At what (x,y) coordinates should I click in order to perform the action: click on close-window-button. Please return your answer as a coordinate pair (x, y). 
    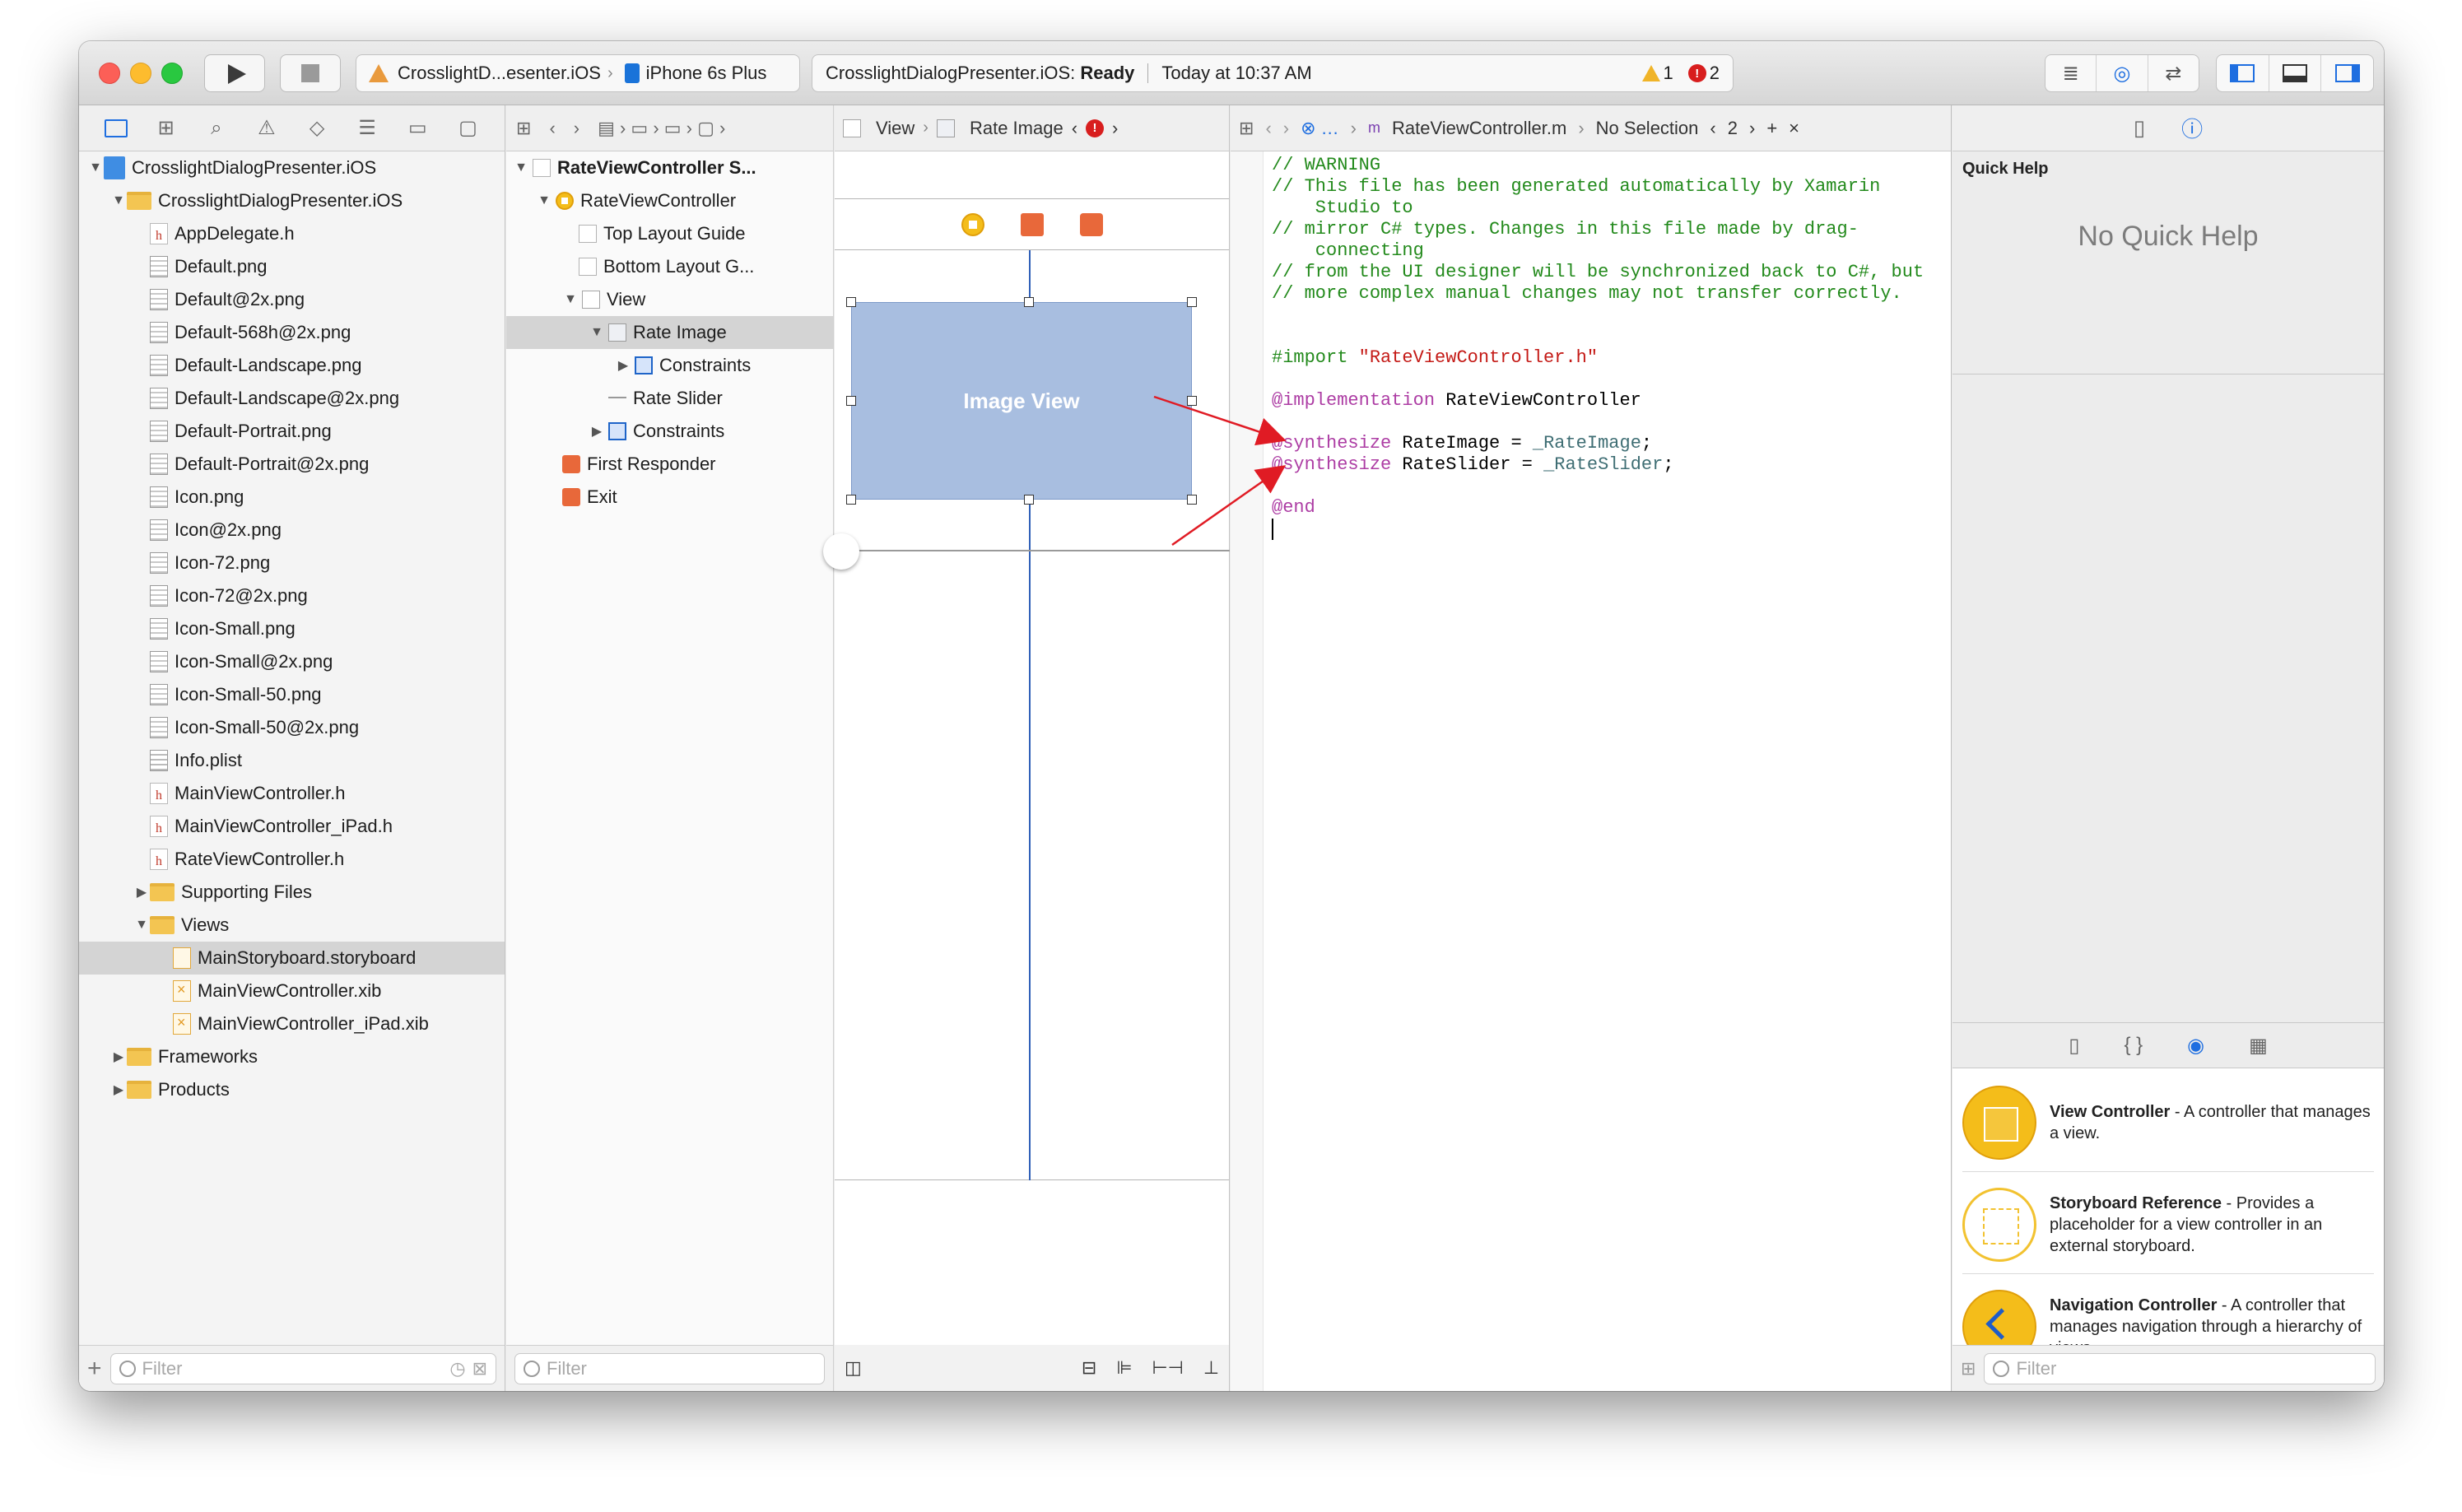
    Looking at the image, I should click on (109, 73).